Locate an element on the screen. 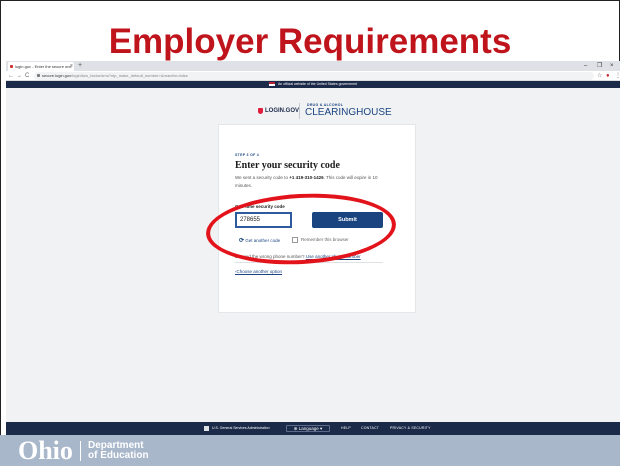 The image size is (620, 466). language-button: ⊕ Language ▾ is located at coordinates (308, 428).